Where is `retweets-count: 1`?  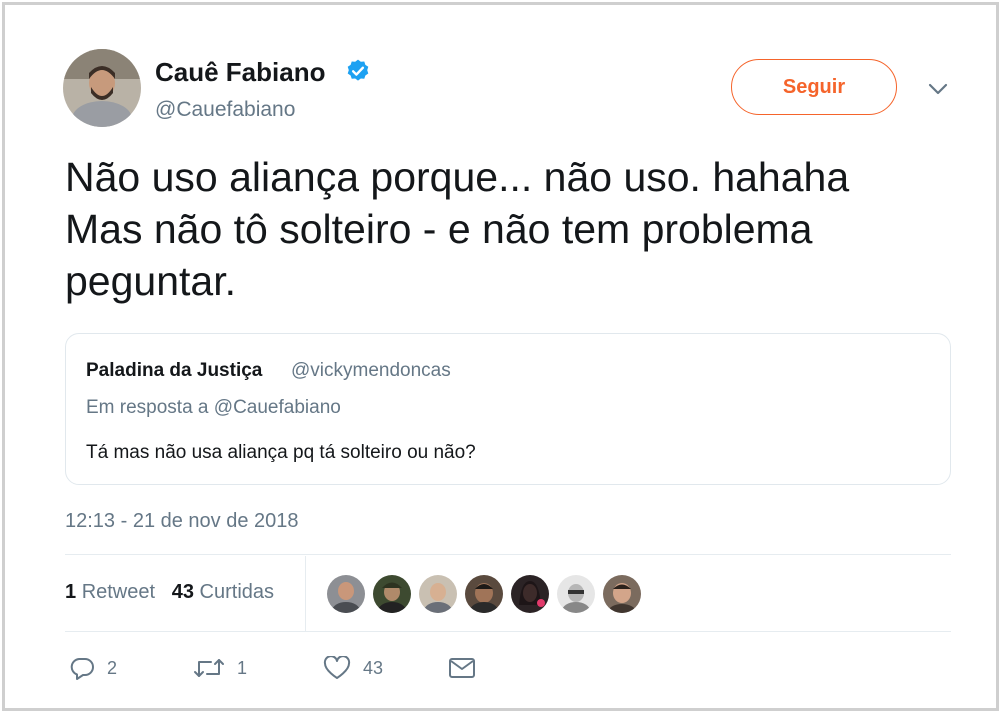
retweets-count: 1 is located at coordinates (70, 592).